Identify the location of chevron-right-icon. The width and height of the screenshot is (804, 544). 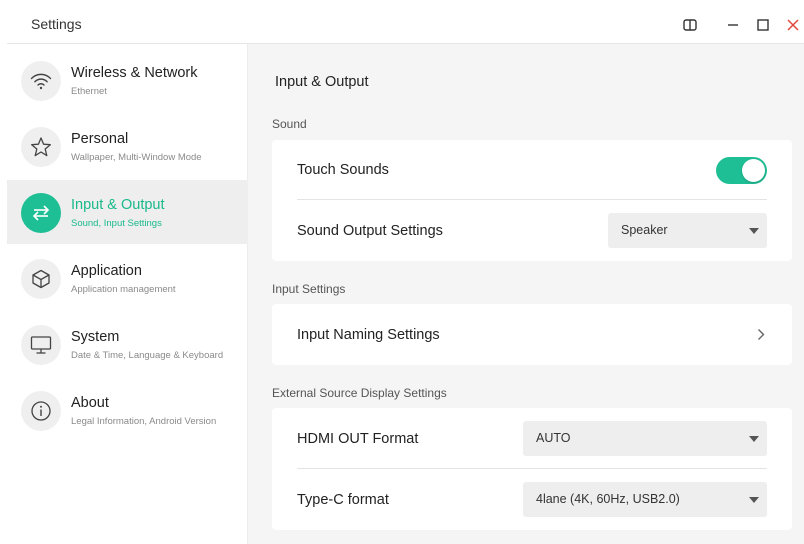
(761, 334).